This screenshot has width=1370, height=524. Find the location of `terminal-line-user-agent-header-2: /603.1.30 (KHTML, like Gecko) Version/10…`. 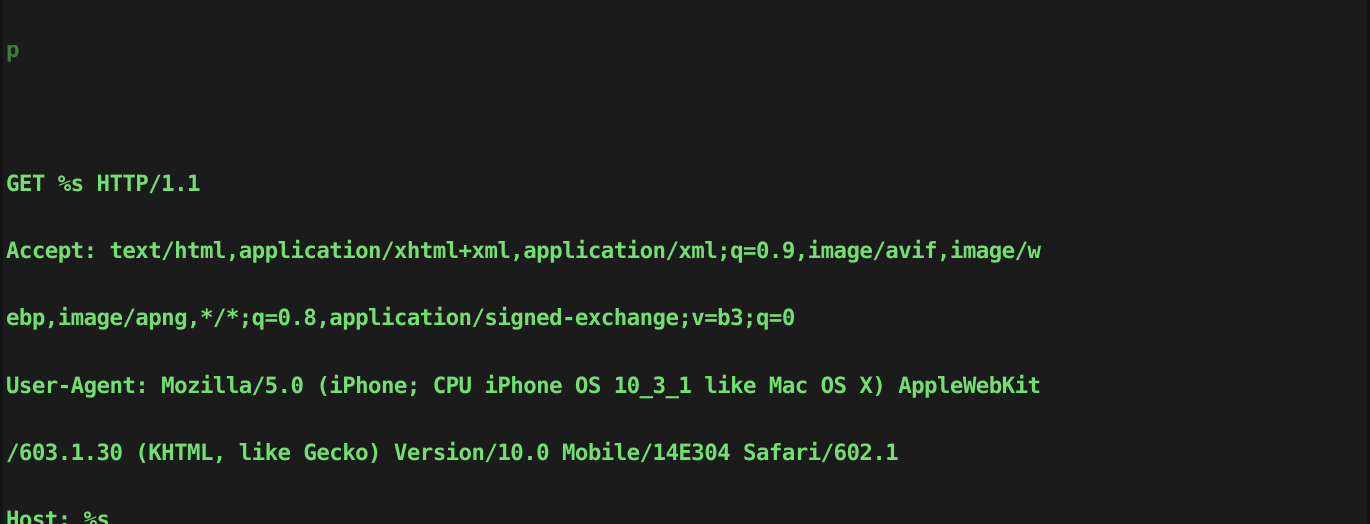

terminal-line-user-agent-header-2: /603.1.30 (KHTML, like Gecko) Version/10… is located at coordinates (686, 454).